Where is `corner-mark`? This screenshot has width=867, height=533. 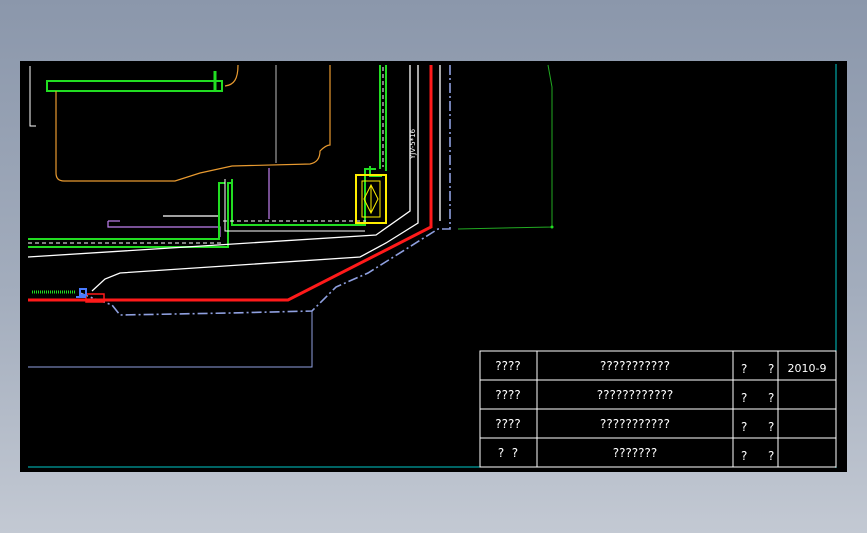 corner-mark is located at coordinates (32, 96).